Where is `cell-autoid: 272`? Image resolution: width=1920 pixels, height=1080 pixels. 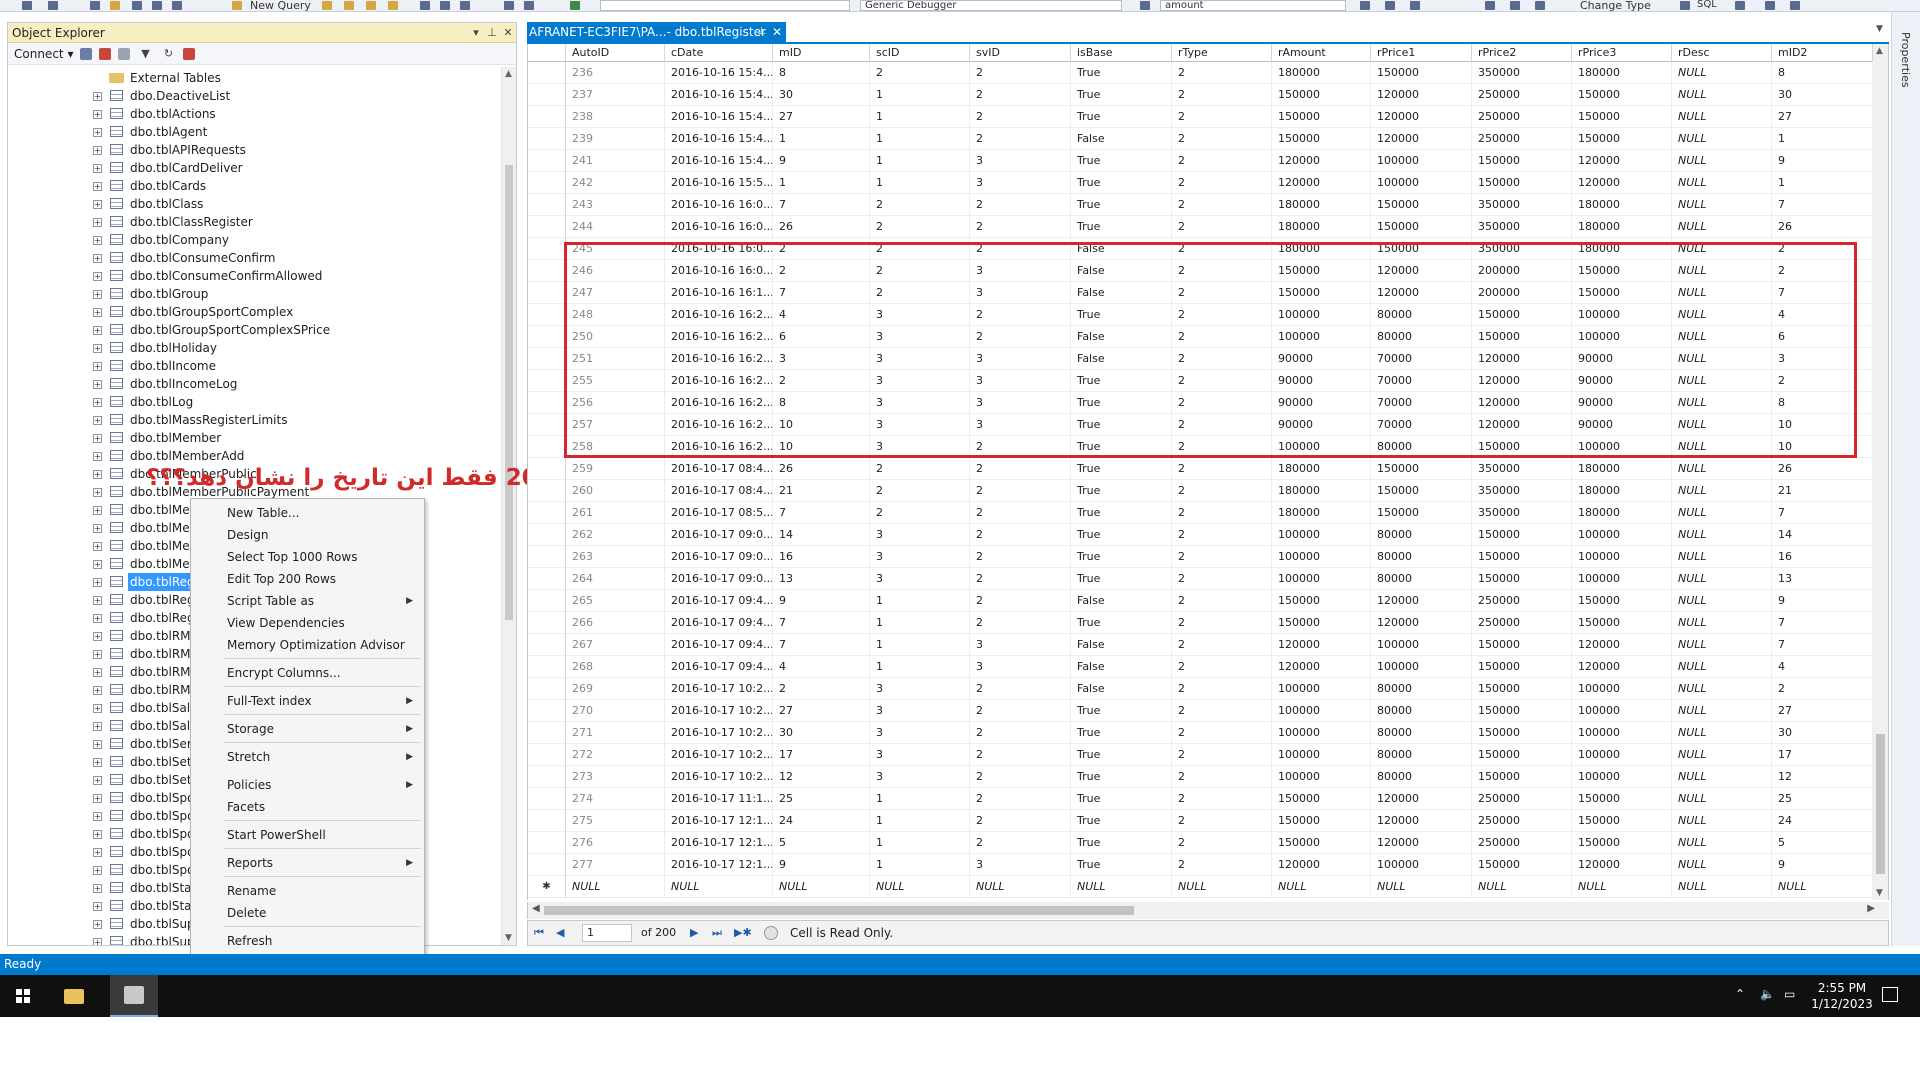
cell-autoid: 272 is located at coordinates (615, 755).